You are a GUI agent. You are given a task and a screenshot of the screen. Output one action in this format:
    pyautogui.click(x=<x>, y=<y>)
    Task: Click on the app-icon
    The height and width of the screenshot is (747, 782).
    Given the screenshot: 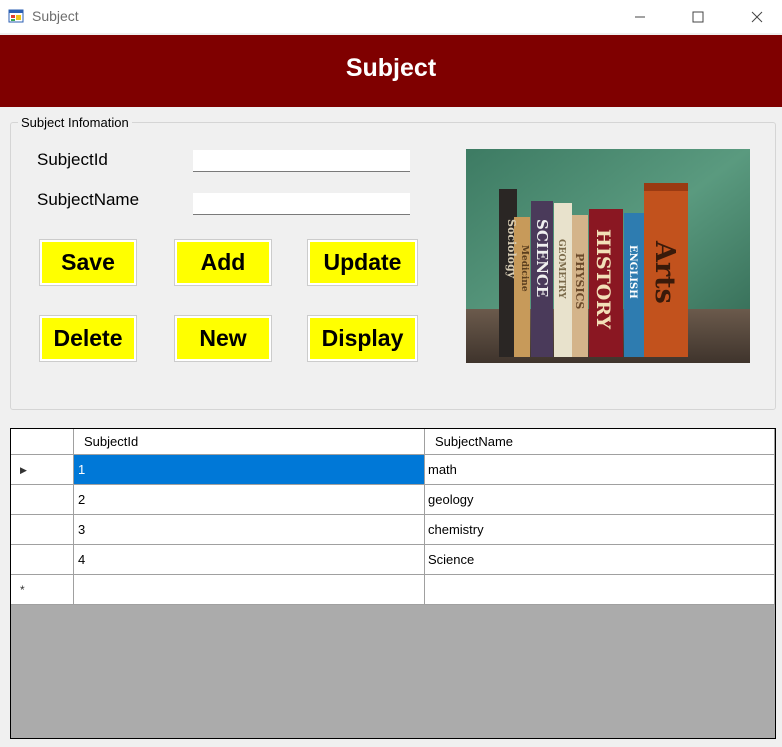 What is the action you would take?
    pyautogui.click(x=16, y=16)
    